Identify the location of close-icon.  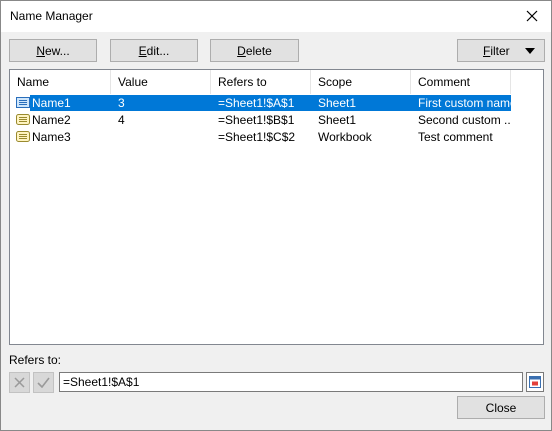
(532, 16).